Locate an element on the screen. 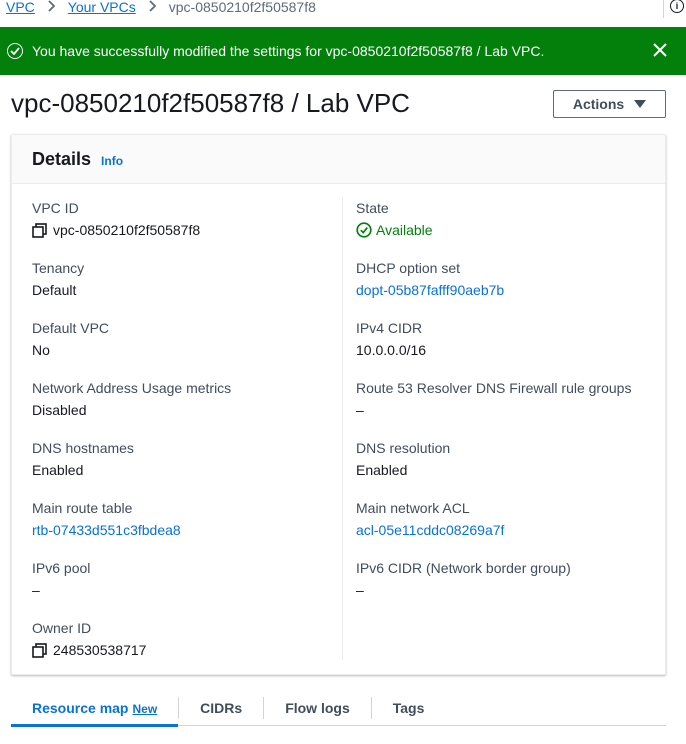 This screenshot has width=686, height=744. tab-label: CIDRs is located at coordinates (221, 707).